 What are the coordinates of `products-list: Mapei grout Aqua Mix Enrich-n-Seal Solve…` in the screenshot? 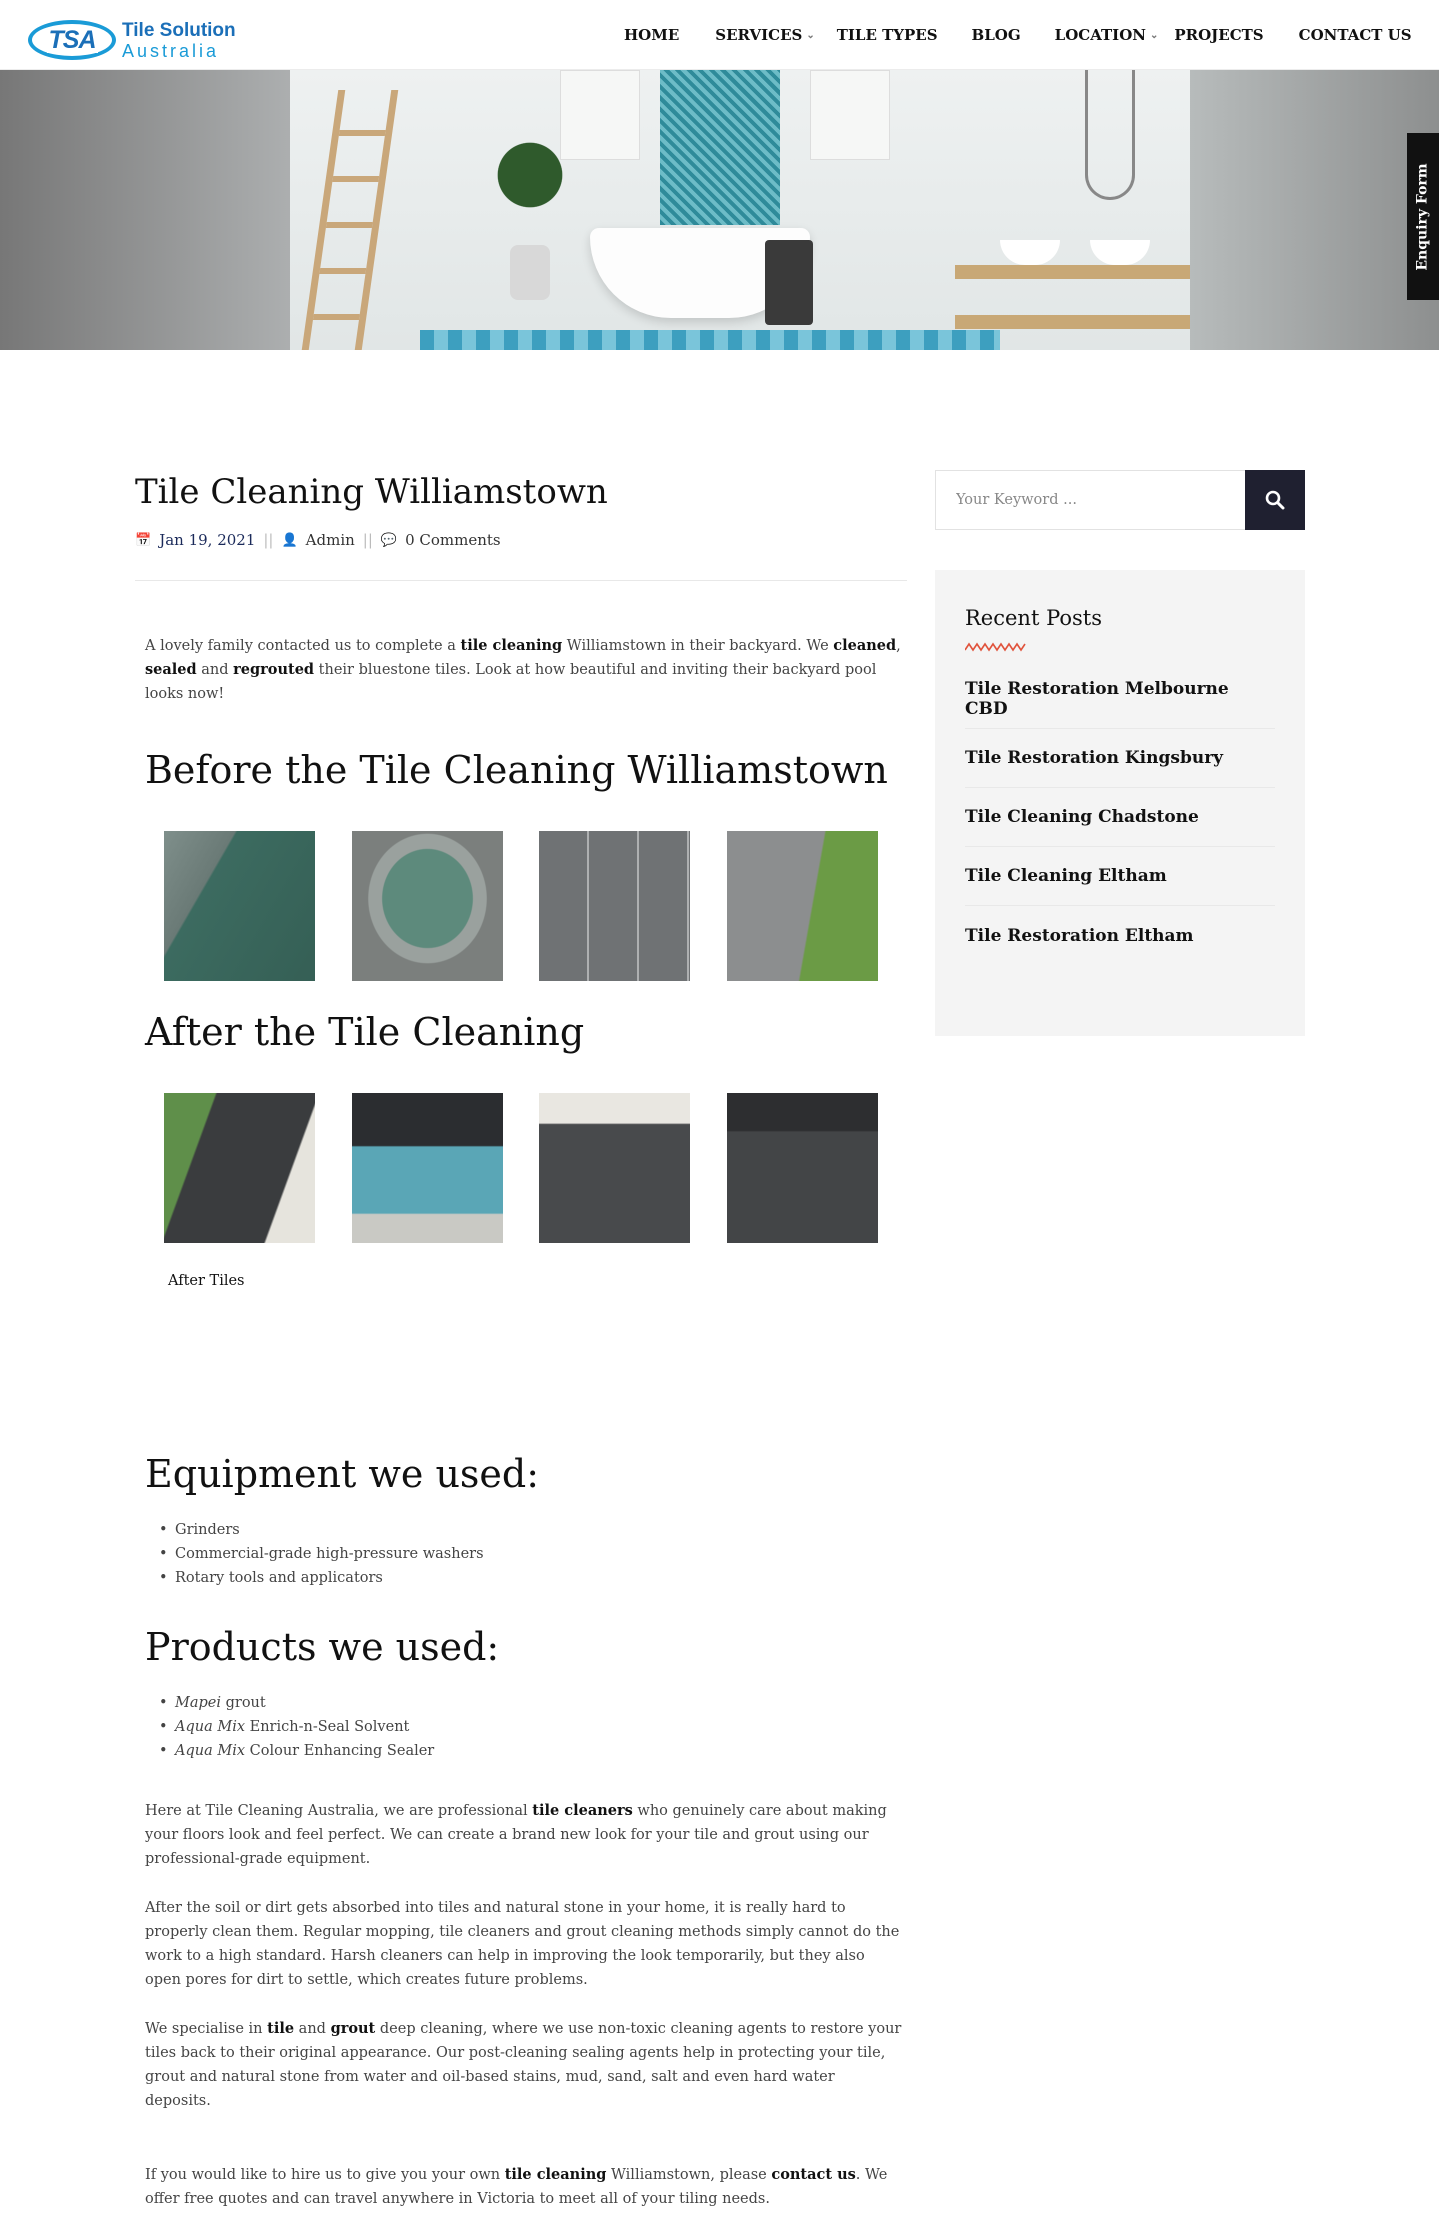 It's located at (296, 1727).